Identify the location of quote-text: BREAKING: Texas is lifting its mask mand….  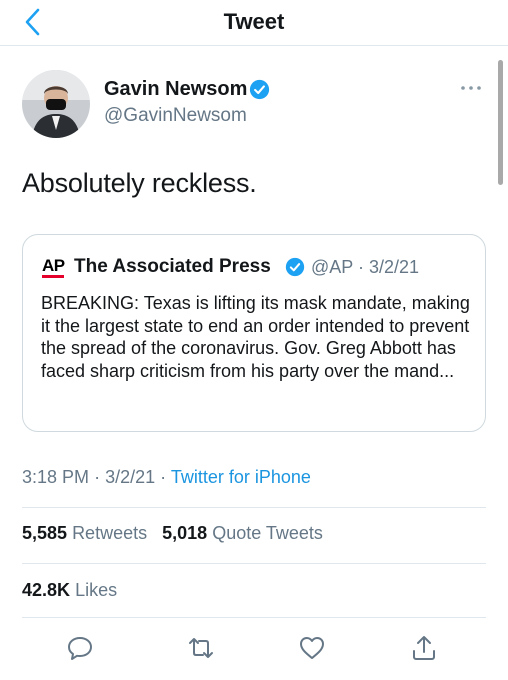
(255, 337).